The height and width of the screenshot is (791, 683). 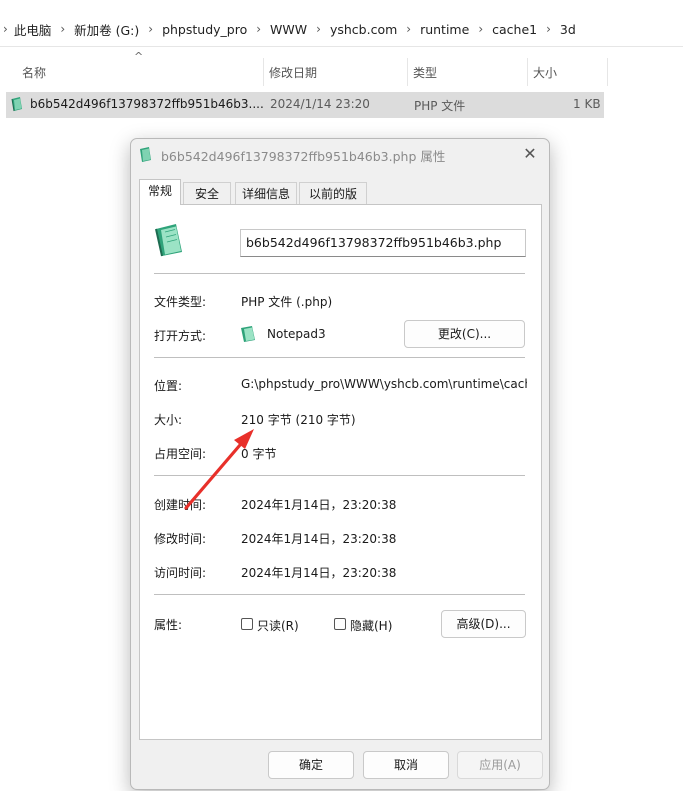 I want to click on accessed-value: 2024年1月14日，23:20:38, so click(x=319, y=573).